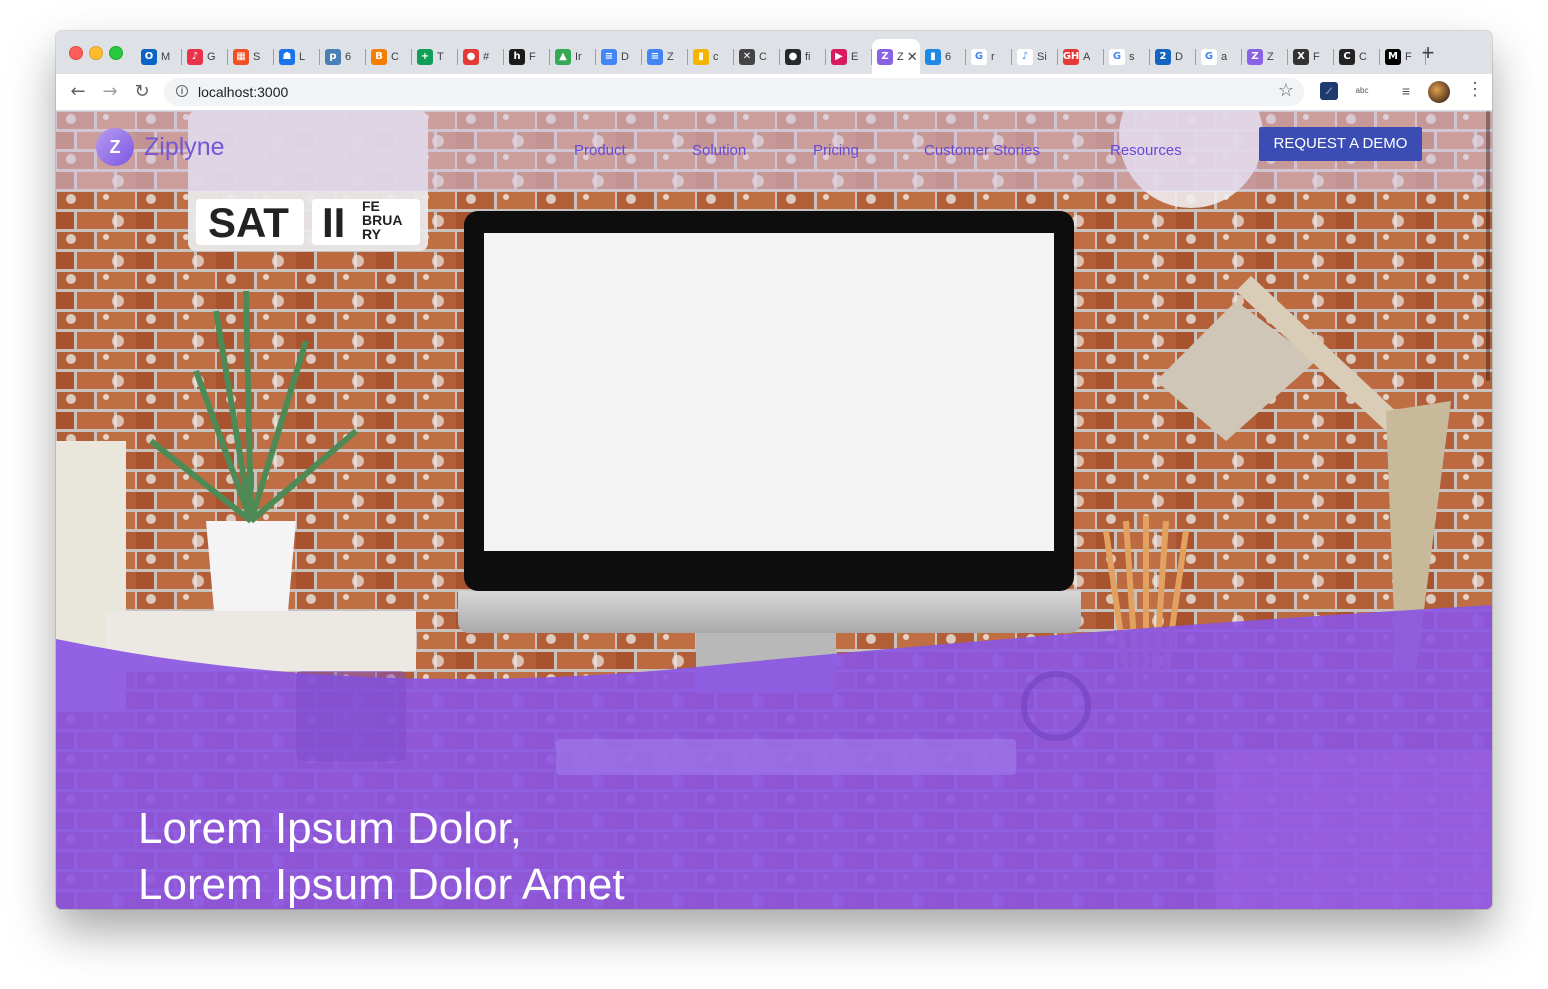  I want to click on nav-pricing: Pricing, so click(836, 150).